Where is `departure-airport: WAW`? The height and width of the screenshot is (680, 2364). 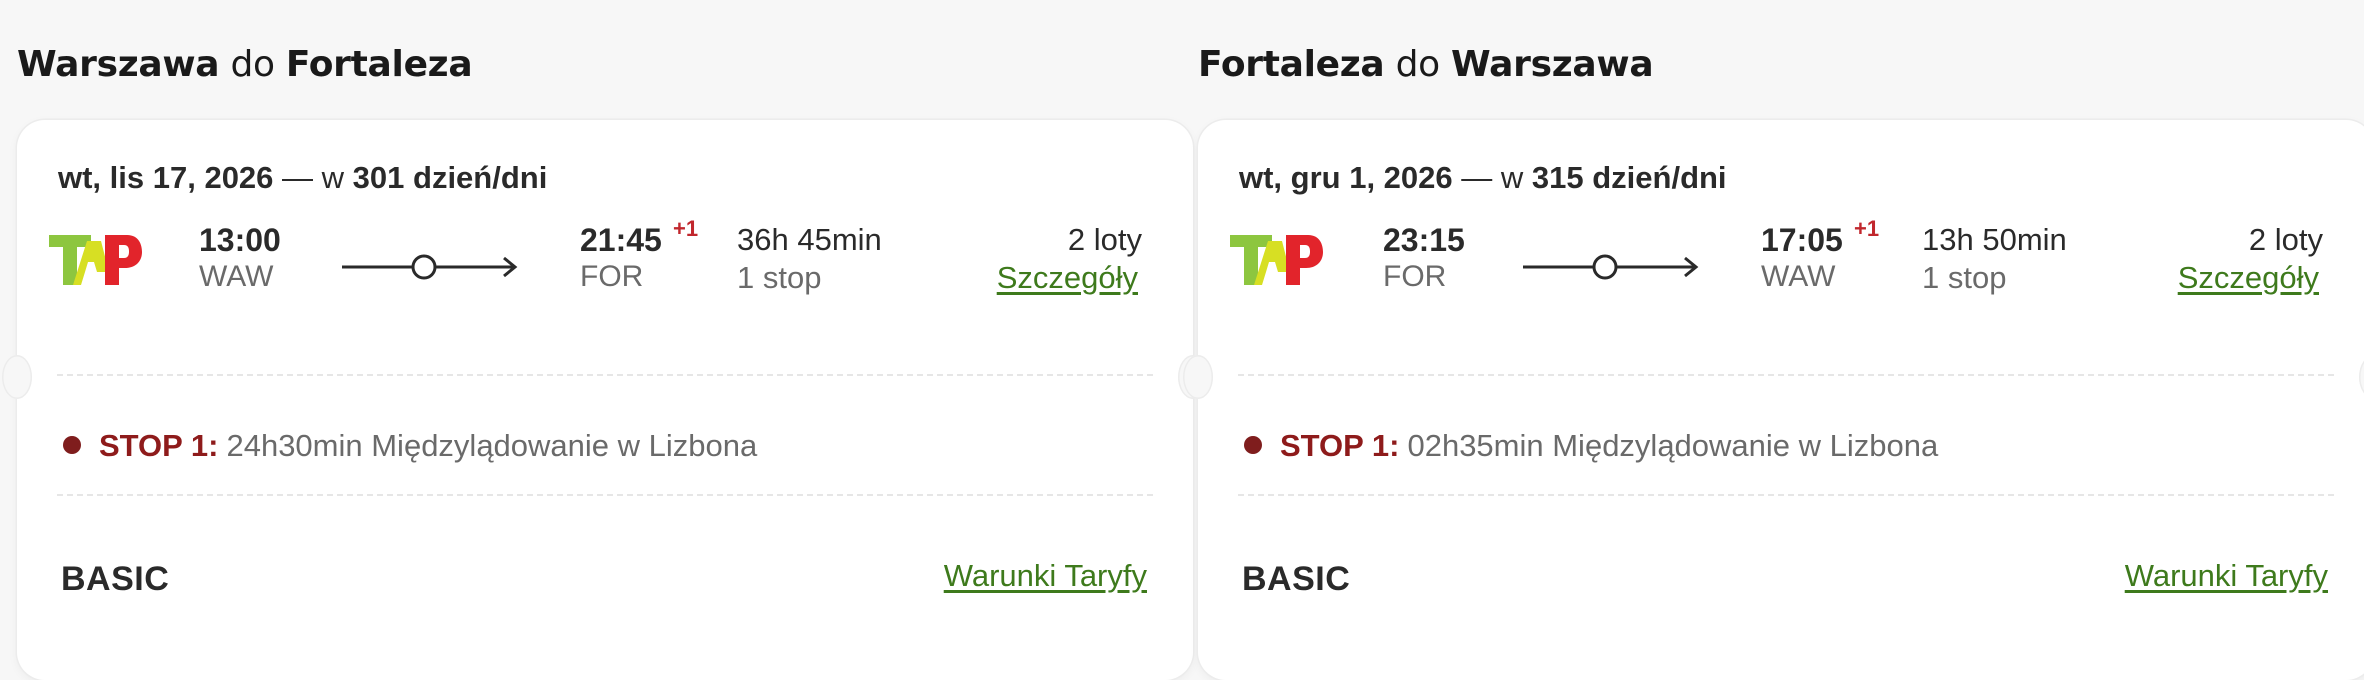
departure-airport: WAW is located at coordinates (236, 276).